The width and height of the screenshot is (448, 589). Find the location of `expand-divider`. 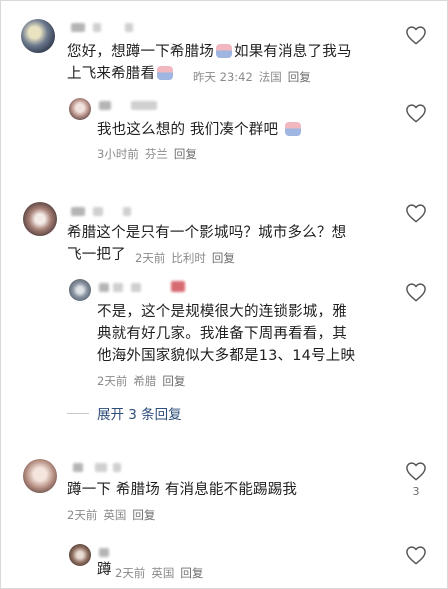

expand-divider is located at coordinates (78, 413).